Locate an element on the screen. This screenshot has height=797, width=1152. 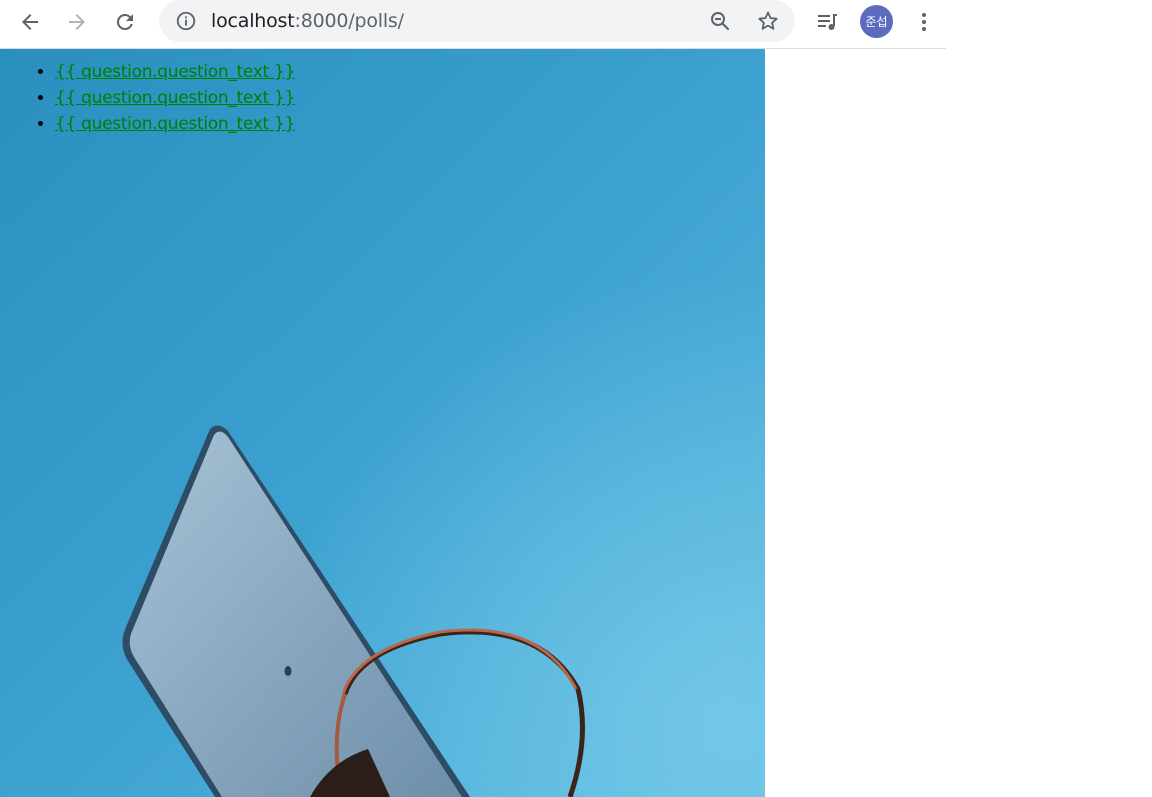
media-queue-icon is located at coordinates (827, 22).